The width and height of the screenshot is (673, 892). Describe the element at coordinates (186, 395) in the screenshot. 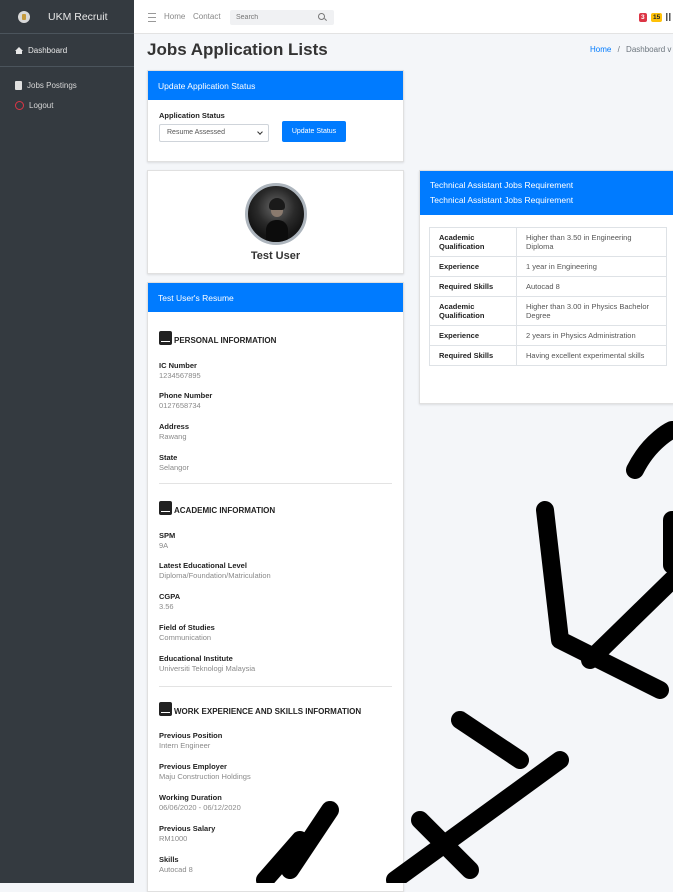

I see `field-label: Phone Number` at that location.